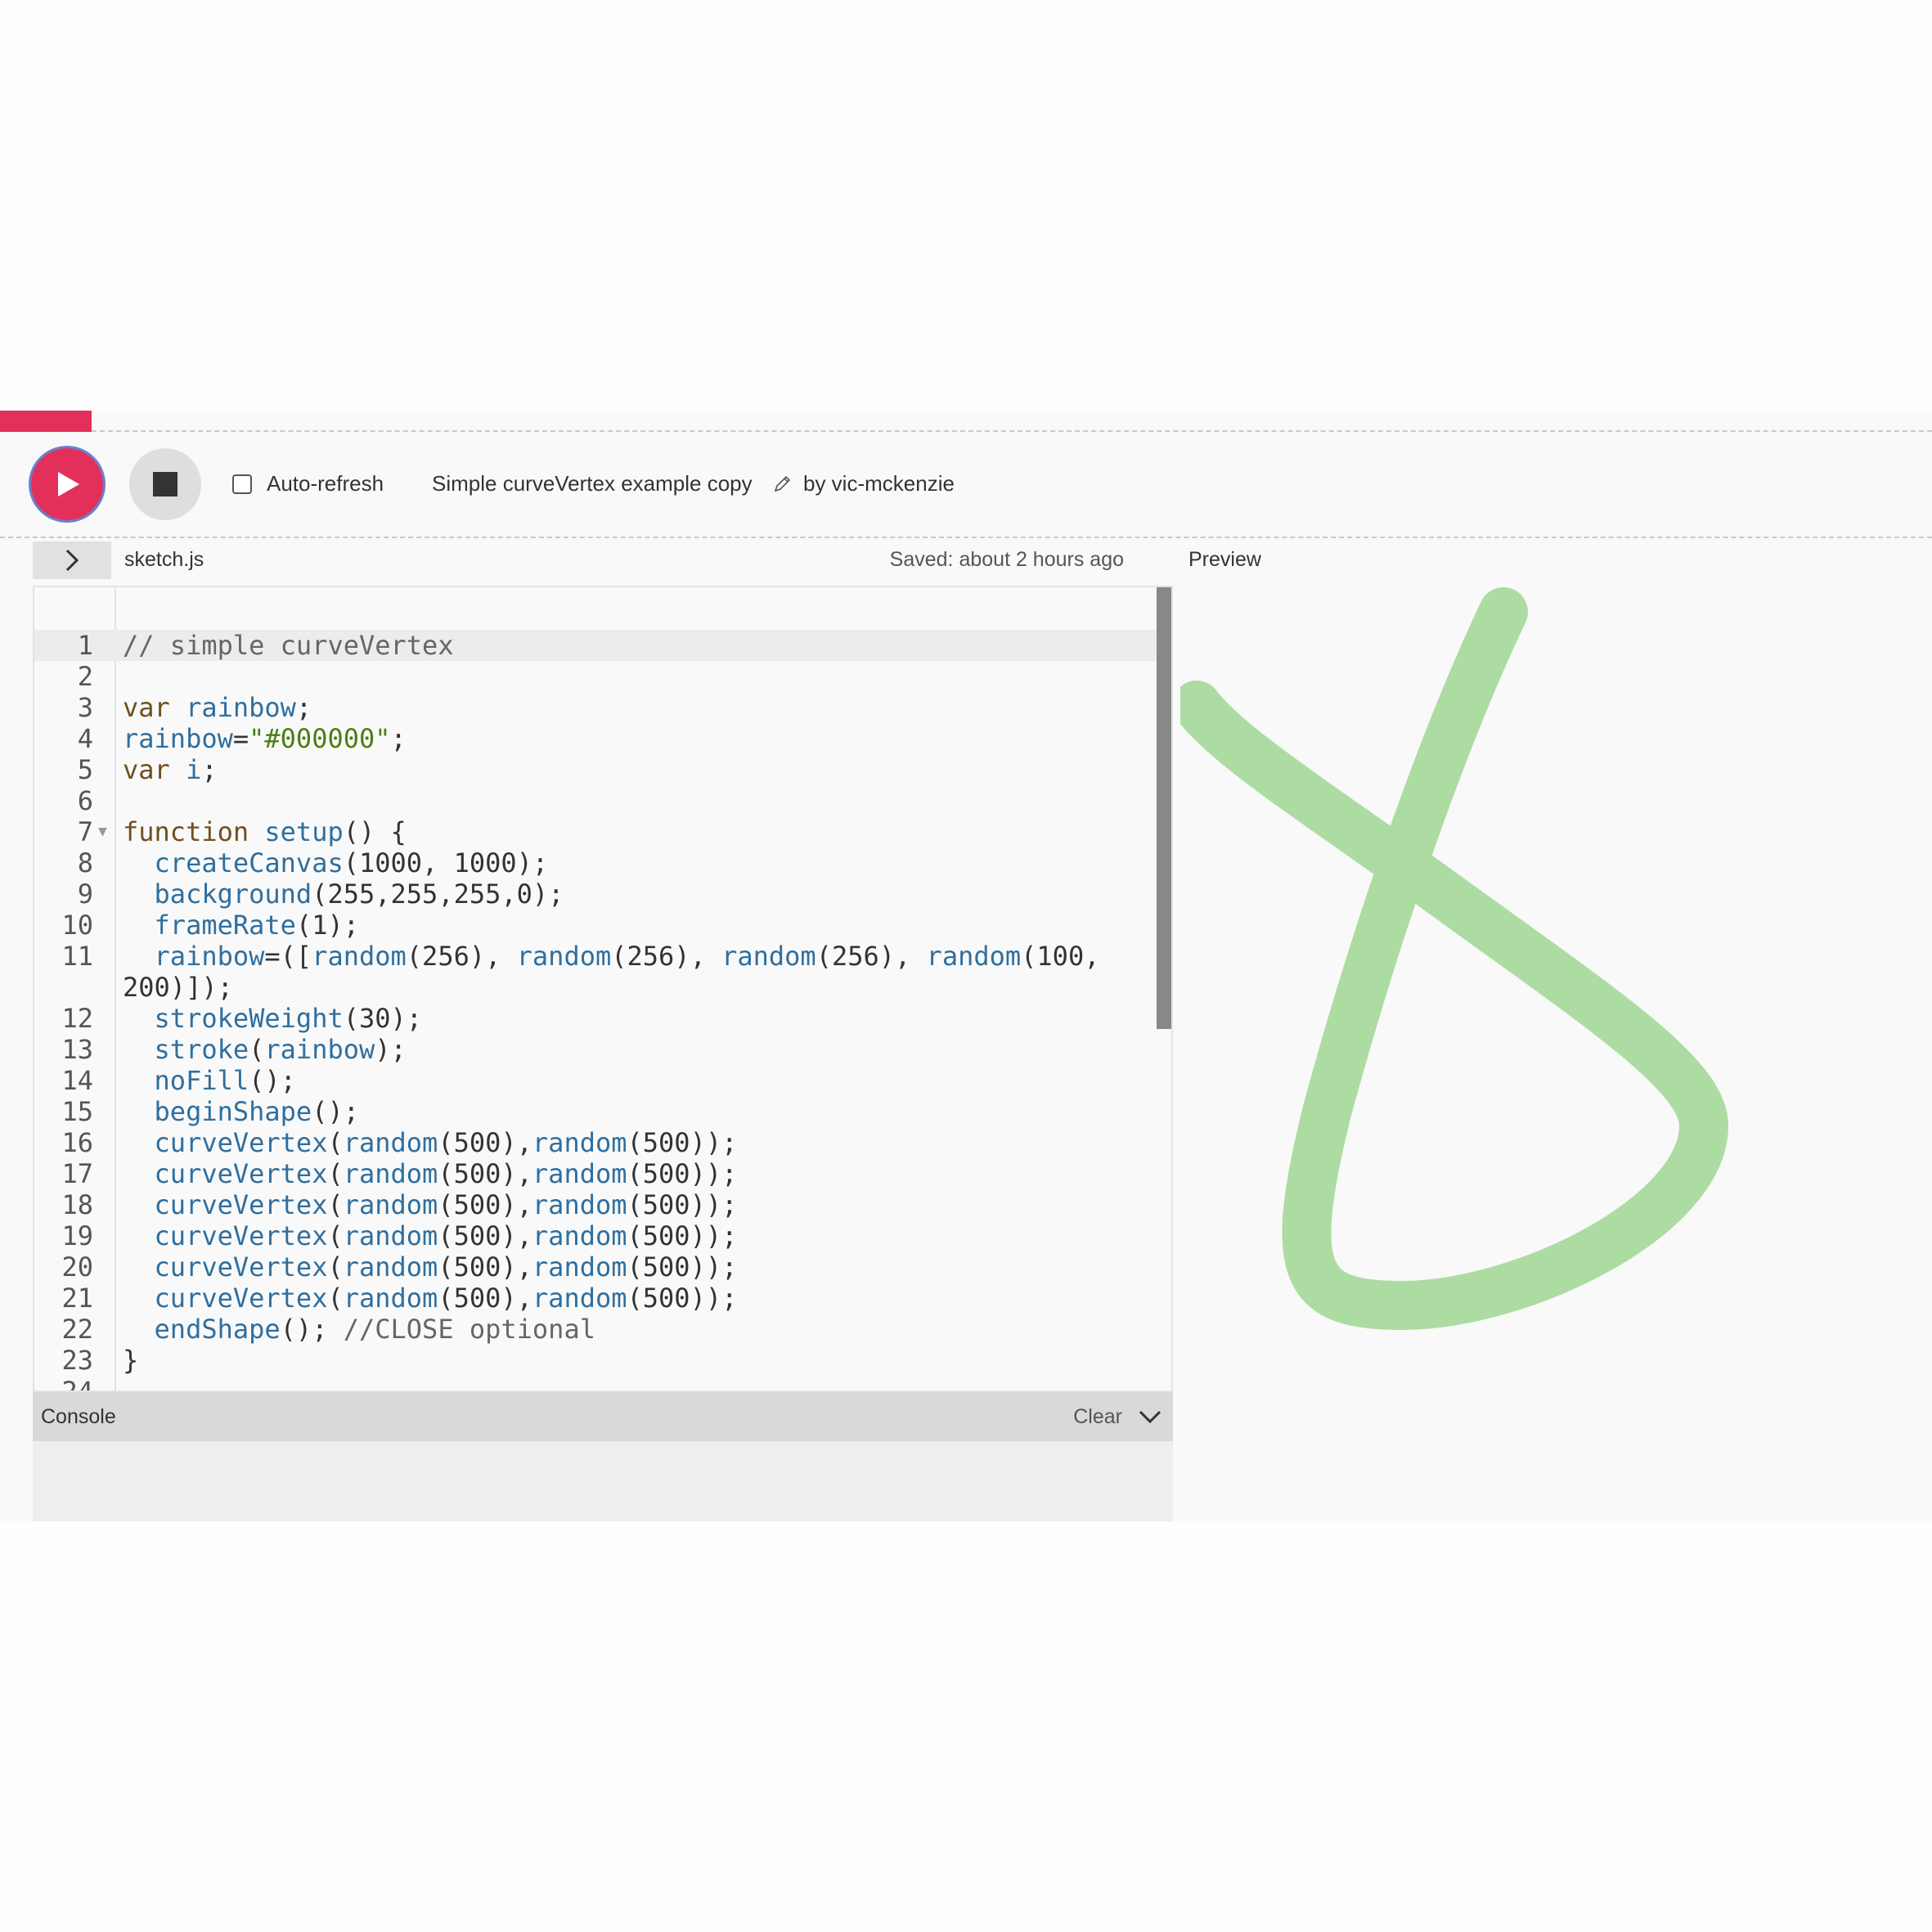  What do you see at coordinates (596, 1050) in the screenshot?
I see `code-line: 13 stroke(rainbow);` at bounding box center [596, 1050].